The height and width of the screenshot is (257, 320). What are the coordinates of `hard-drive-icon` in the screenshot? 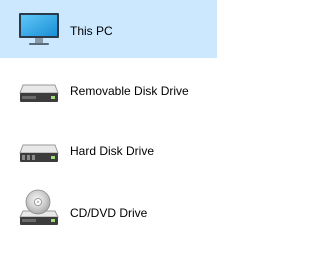 It's located at (39, 151).